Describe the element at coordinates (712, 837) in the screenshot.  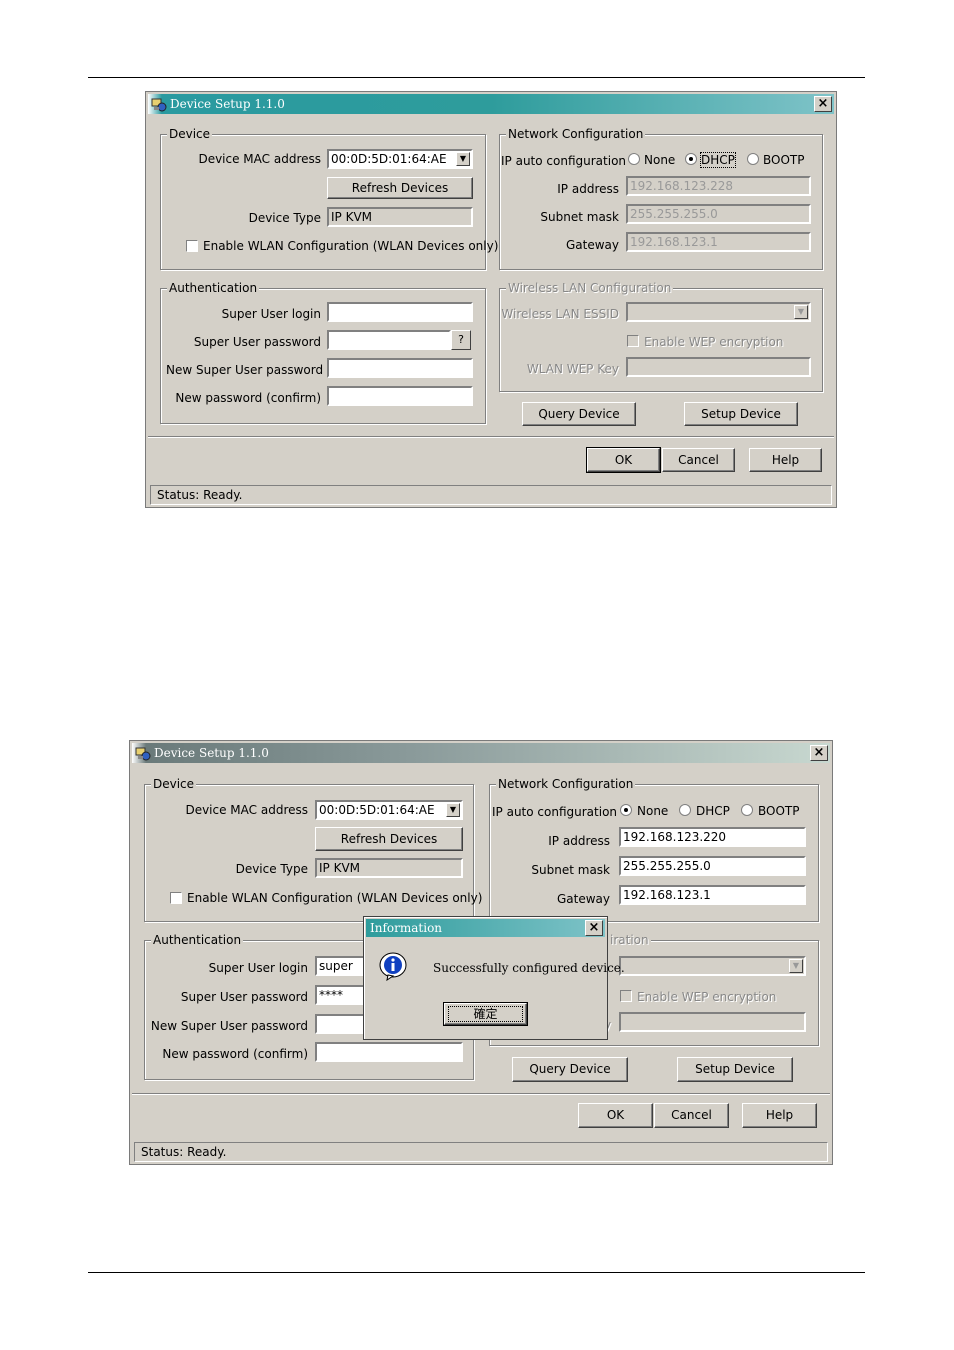
I see `ip-address-input: 192.168.123.220` at that location.